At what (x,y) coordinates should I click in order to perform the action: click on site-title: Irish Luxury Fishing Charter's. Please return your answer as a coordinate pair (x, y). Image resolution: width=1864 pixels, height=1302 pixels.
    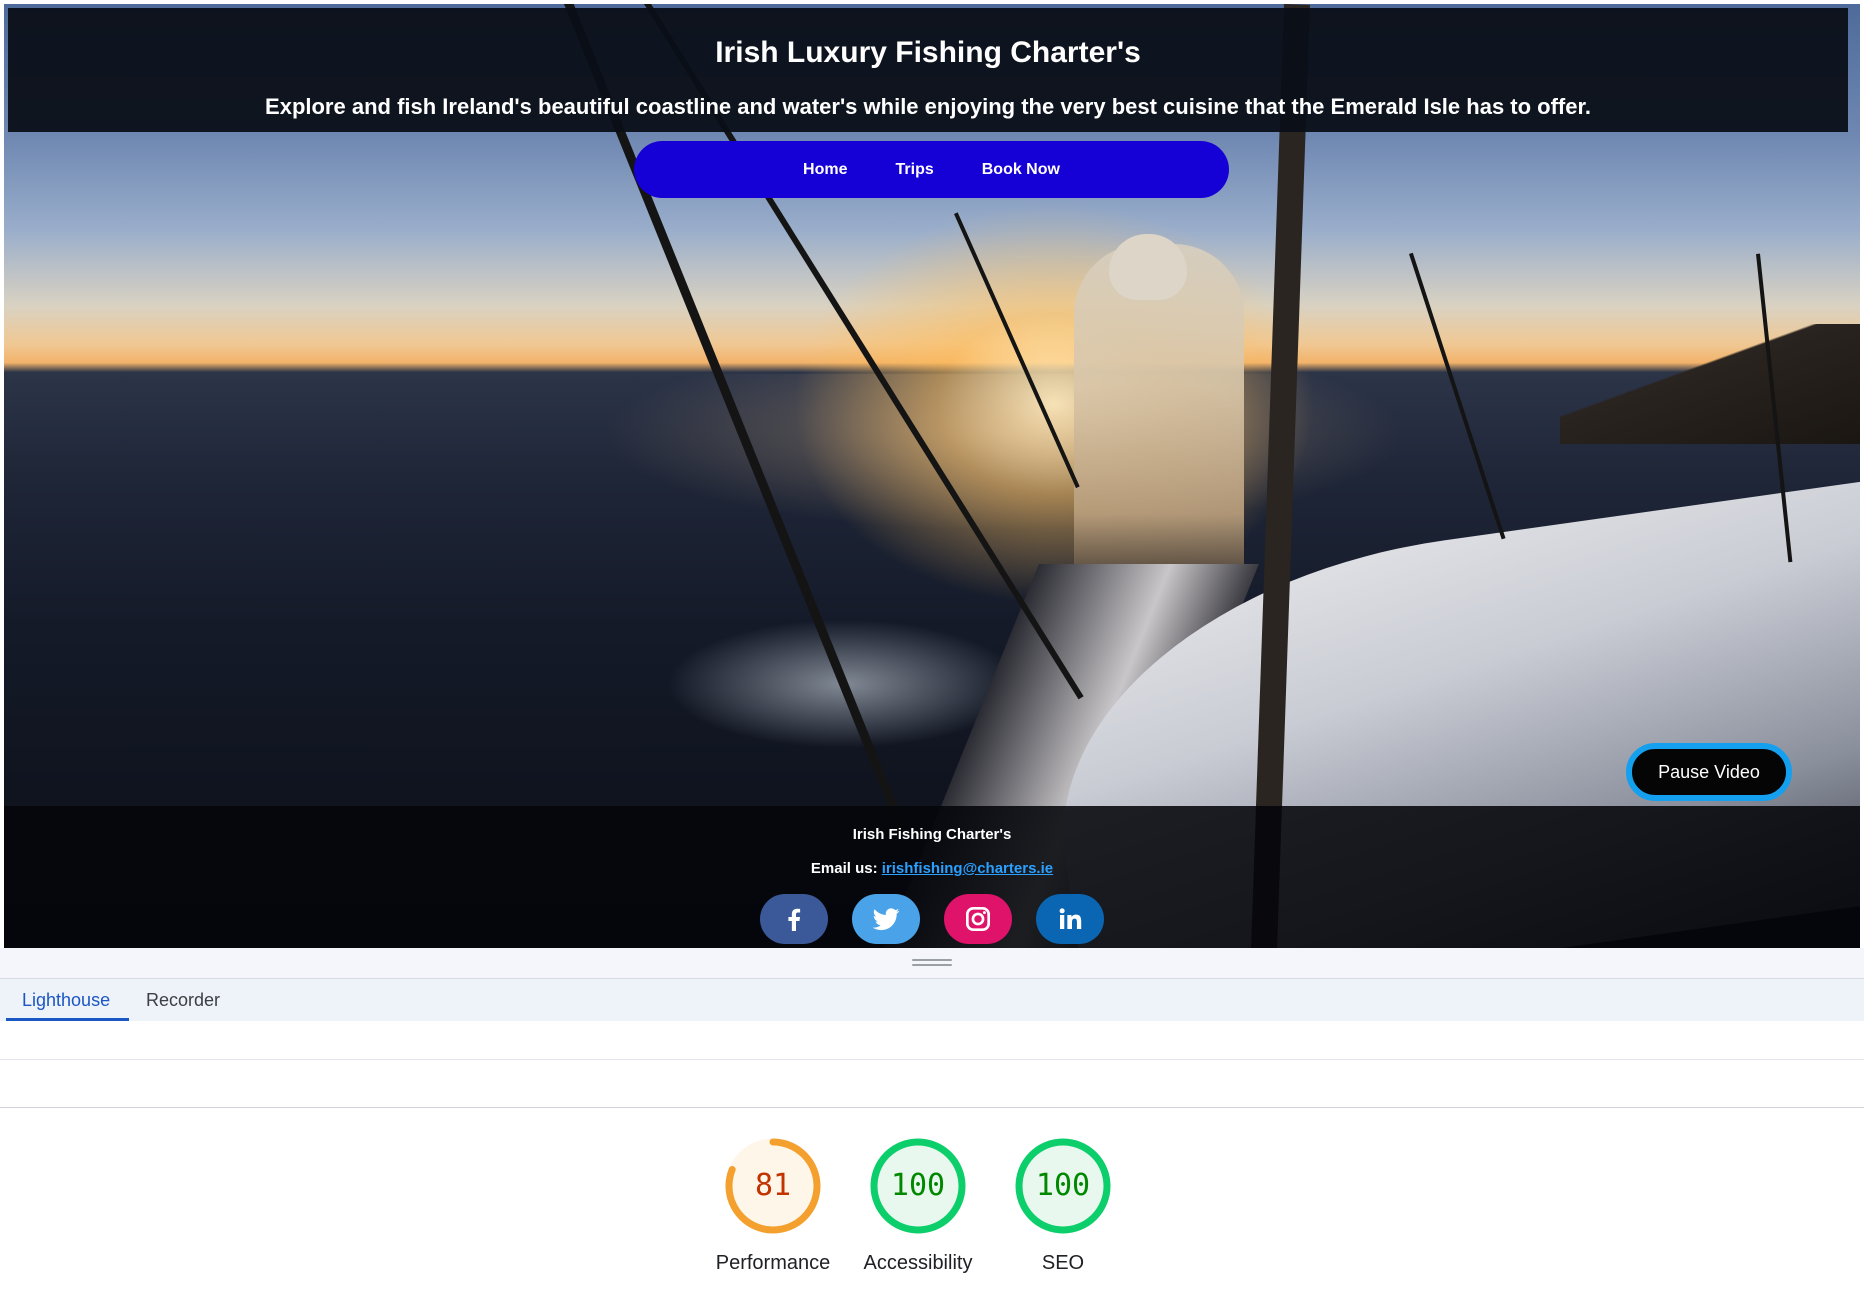
    Looking at the image, I should click on (928, 52).